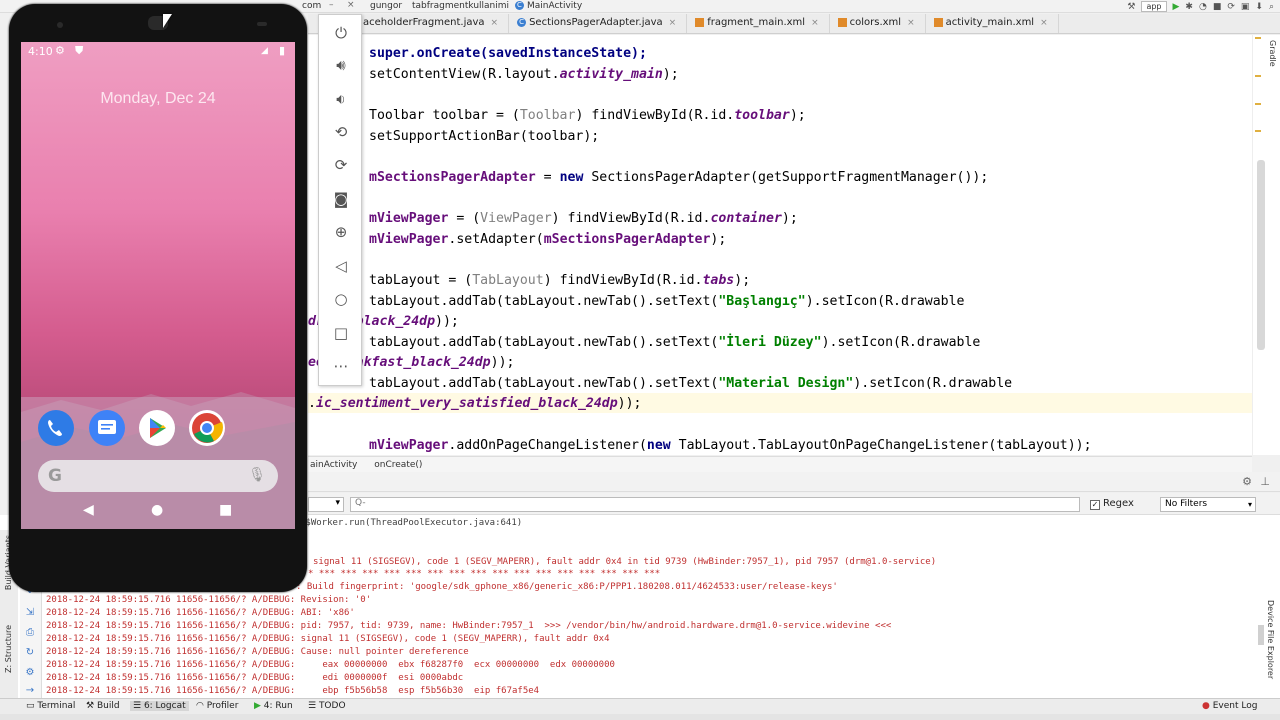 This screenshot has height=720, width=1280. Describe the element at coordinates (341, 132) in the screenshot. I see `rotate-left-icon: ⟲` at that location.